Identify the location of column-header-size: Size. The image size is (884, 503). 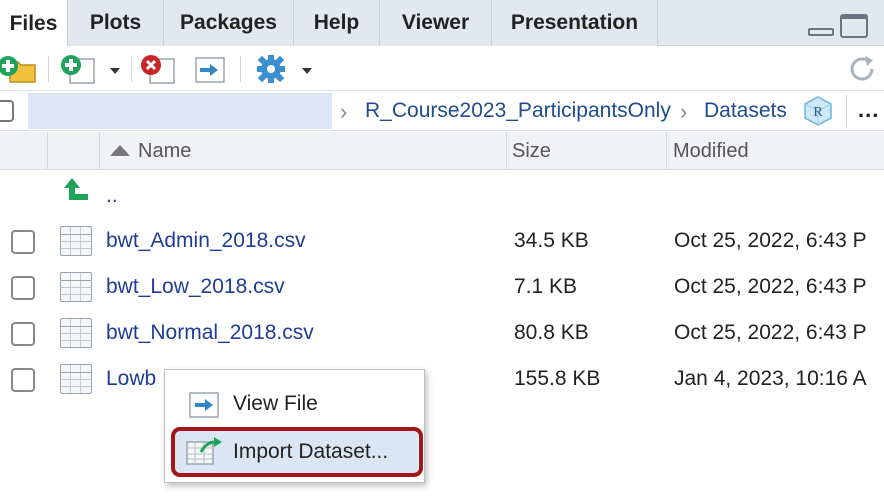
(531, 151).